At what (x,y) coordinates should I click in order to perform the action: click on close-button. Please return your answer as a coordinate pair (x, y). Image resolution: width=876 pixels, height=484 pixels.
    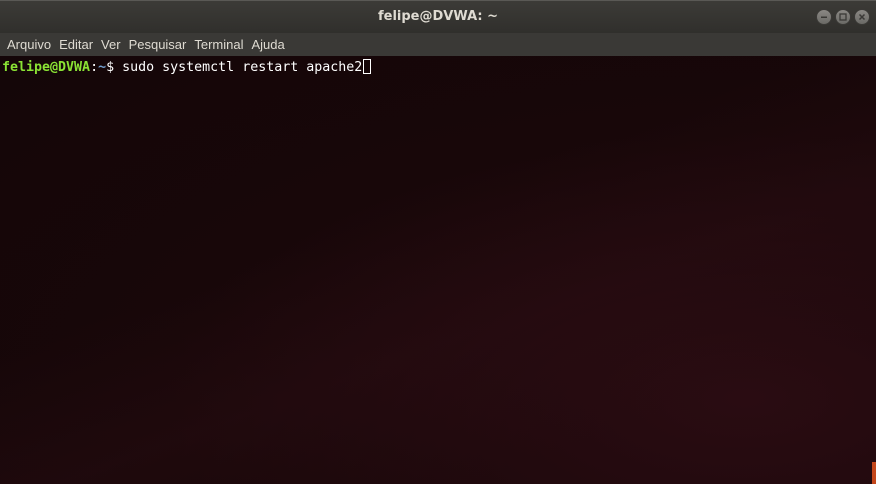
    Looking at the image, I should click on (862, 17).